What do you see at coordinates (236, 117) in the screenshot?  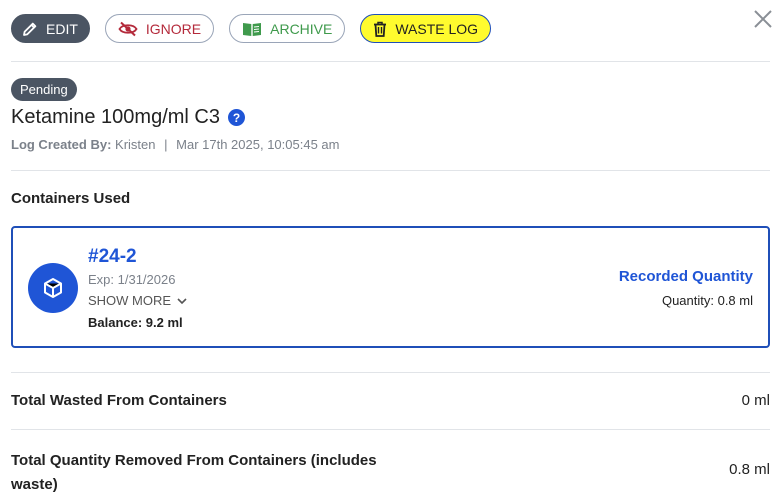 I see `help-icon: ?` at bounding box center [236, 117].